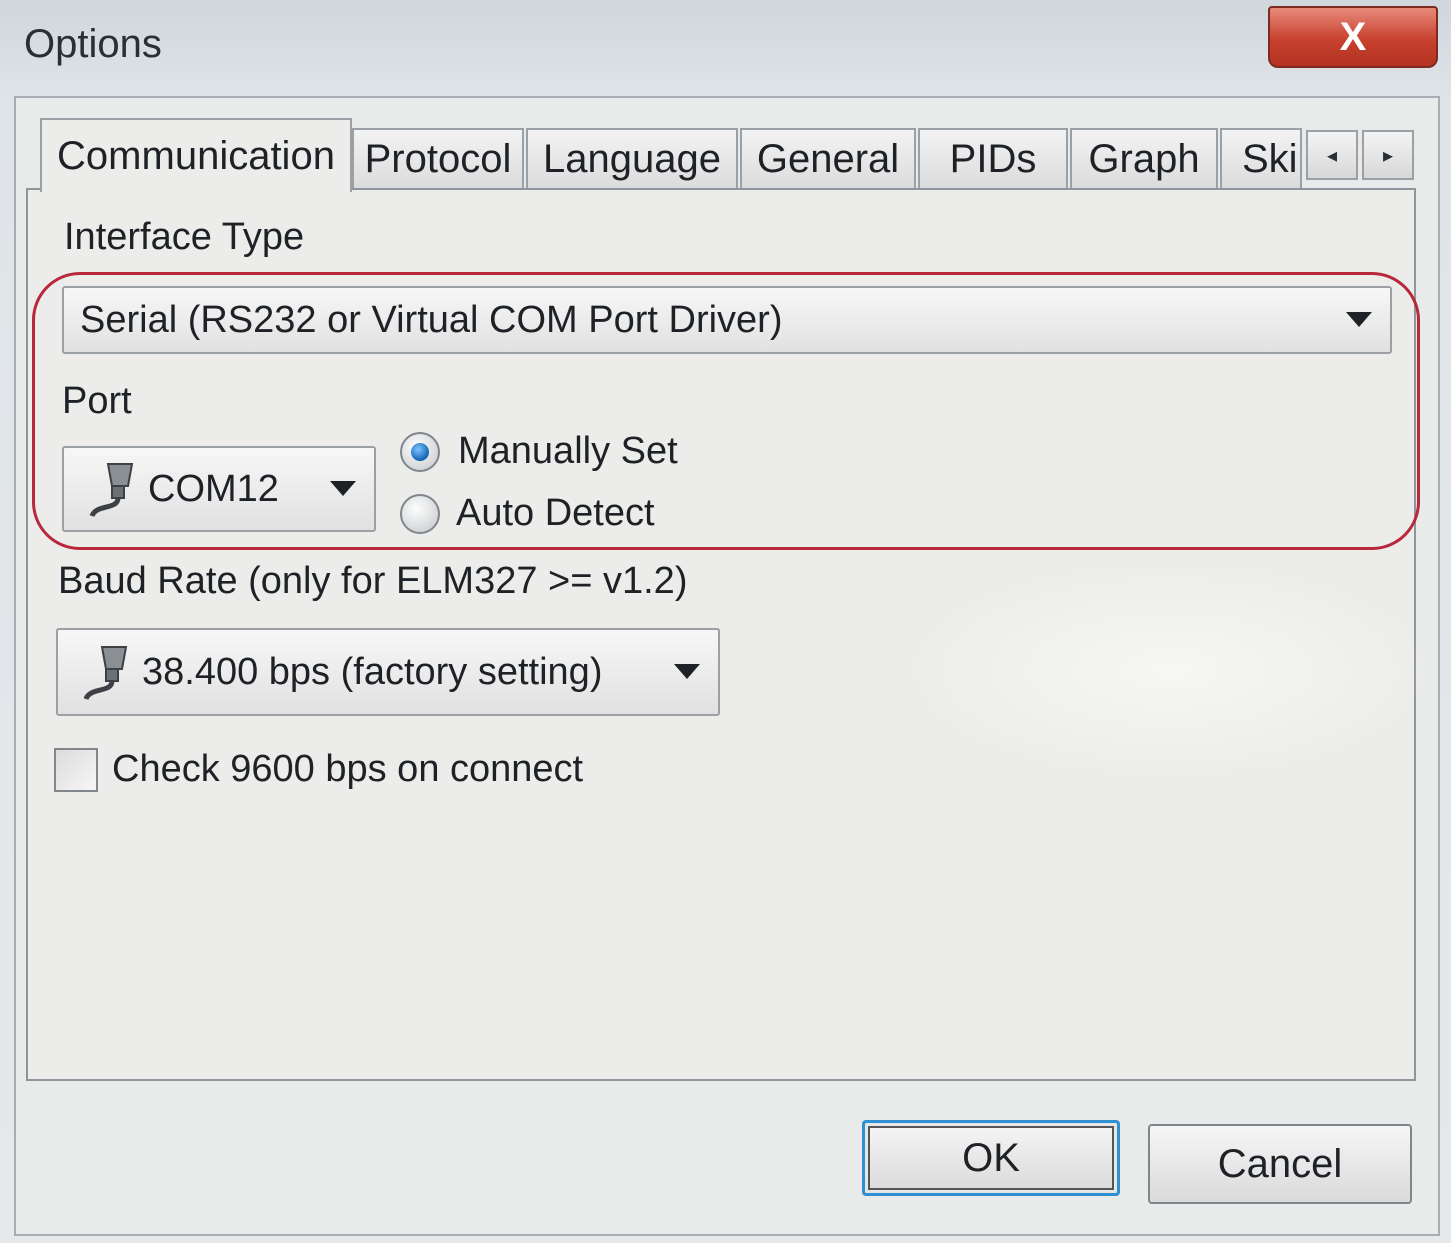 The height and width of the screenshot is (1243, 1451). What do you see at coordinates (348, 769) in the screenshot?
I see `check-9600-label: Check 9600 bps on connect` at bounding box center [348, 769].